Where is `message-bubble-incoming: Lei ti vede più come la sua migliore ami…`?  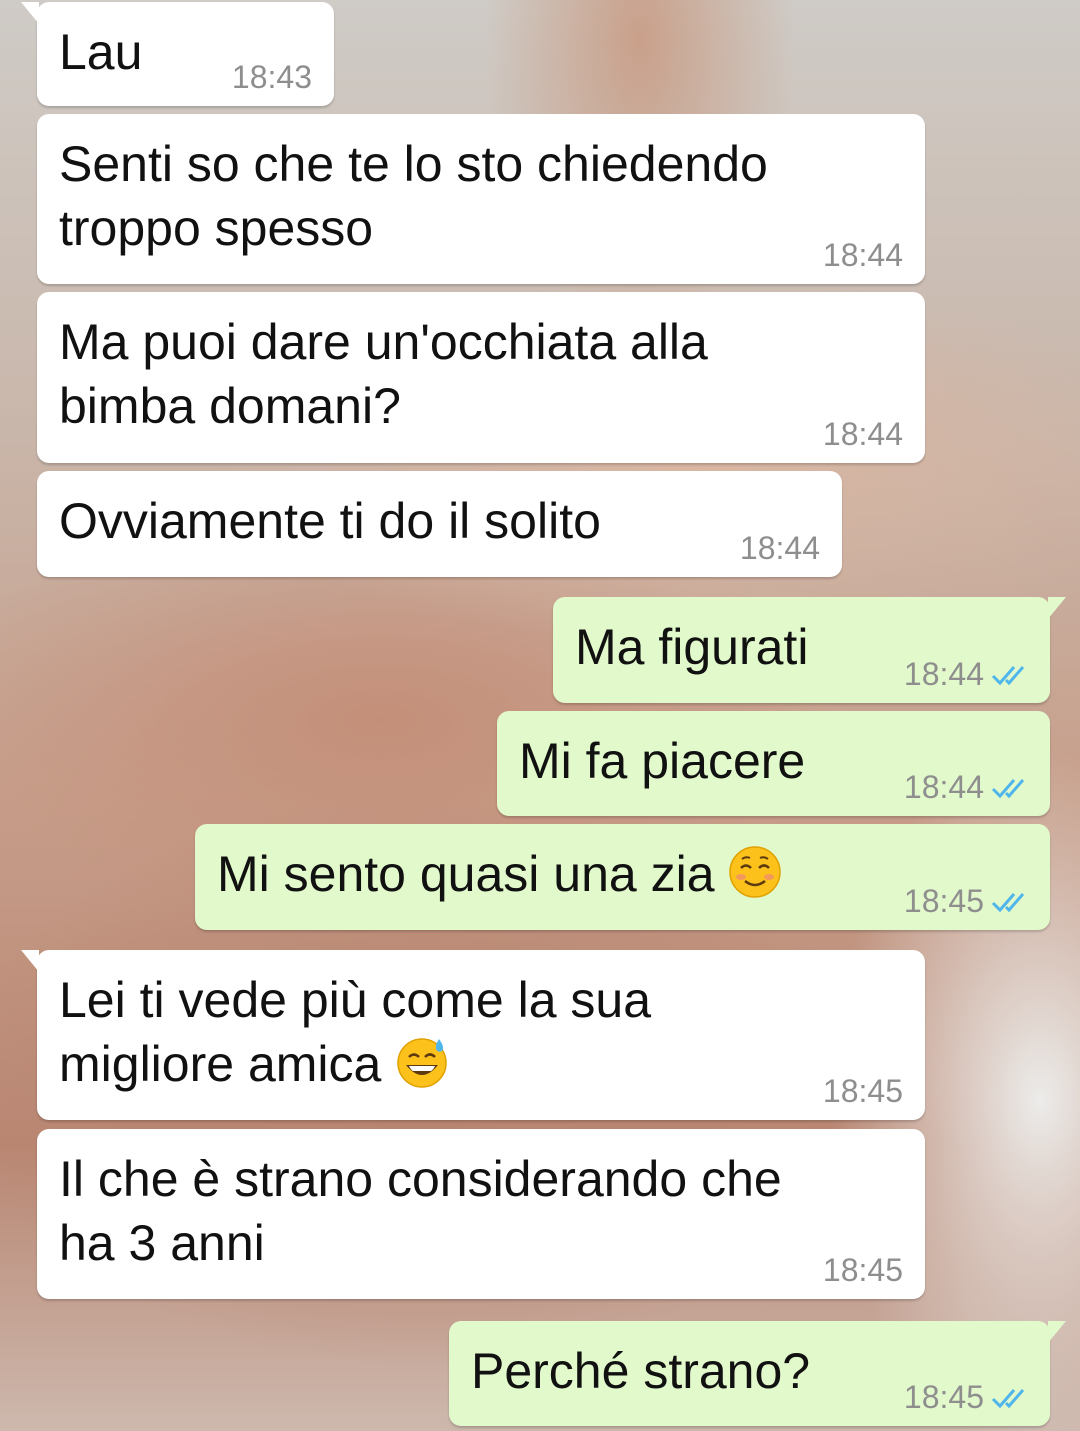
message-bubble-incoming: Lei ti vede più come la sua migliore ami… is located at coordinates (473, 1035).